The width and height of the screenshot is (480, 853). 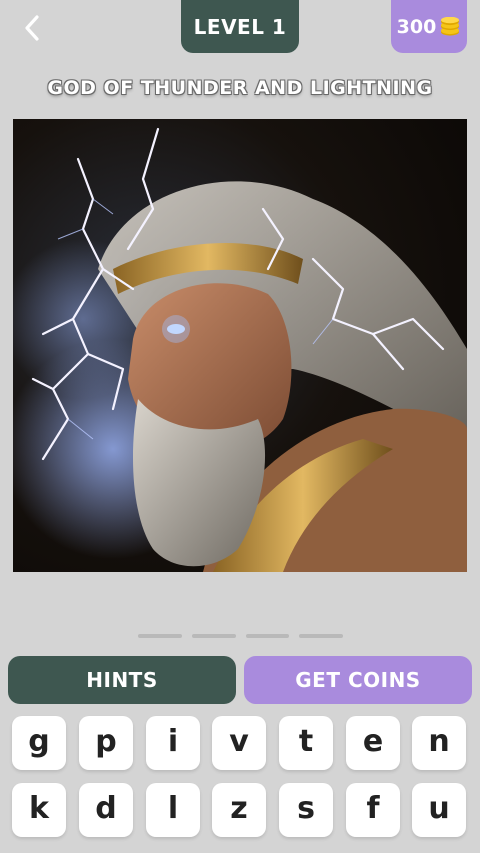 I want to click on letter-key: l, so click(x=173, y=810).